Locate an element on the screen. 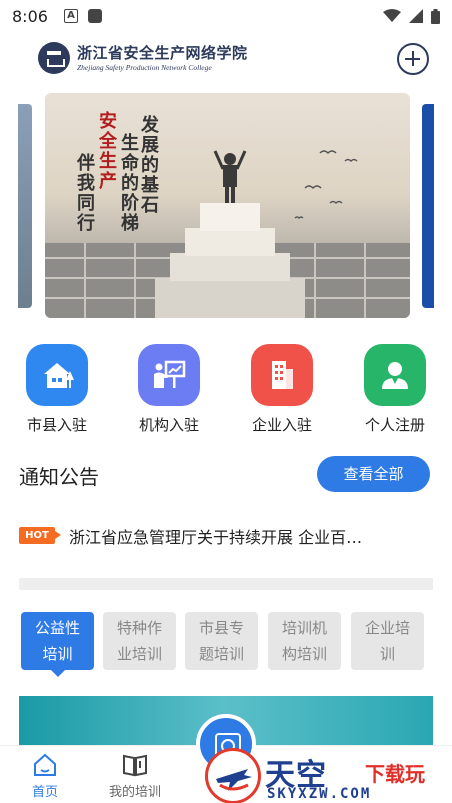  tab-enterprise: 企业培 训 is located at coordinates (387, 641).